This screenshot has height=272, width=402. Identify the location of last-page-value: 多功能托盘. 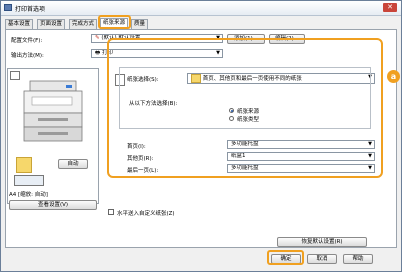
(245, 168).